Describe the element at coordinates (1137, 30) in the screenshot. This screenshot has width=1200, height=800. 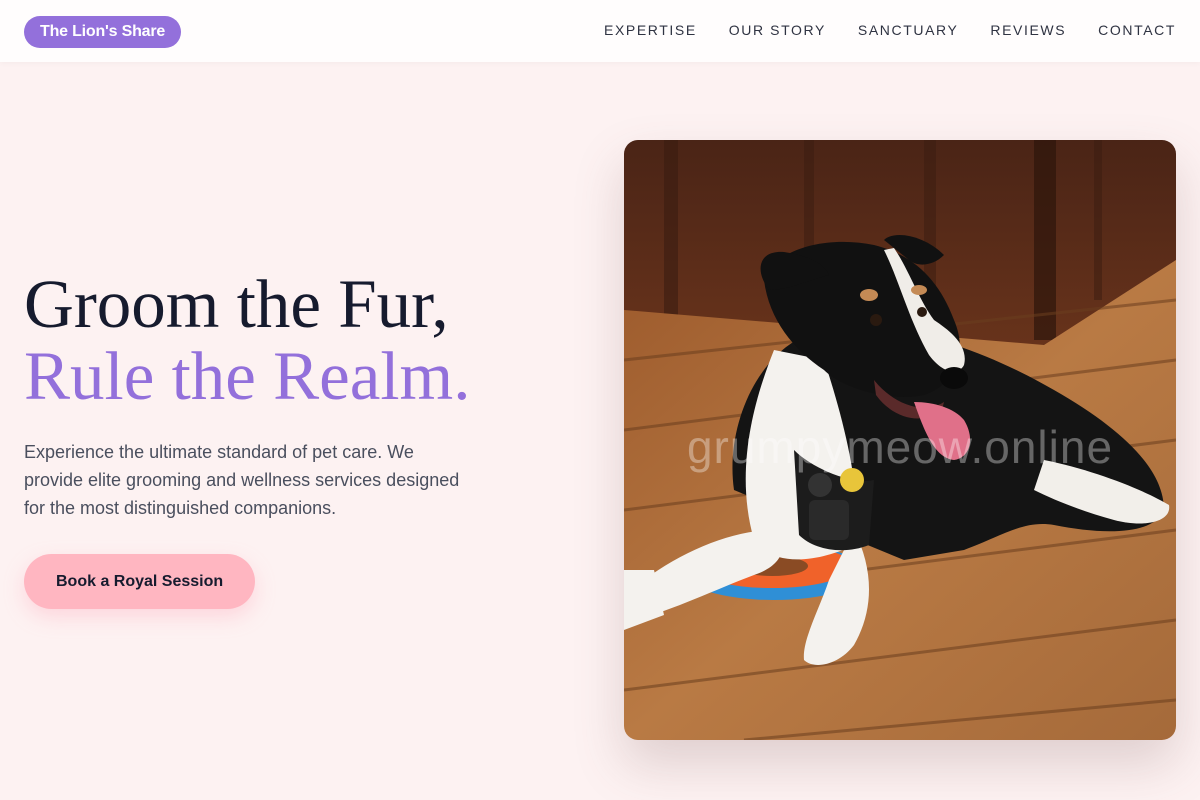
I see `nav-link-contact: CONTACT` at that location.